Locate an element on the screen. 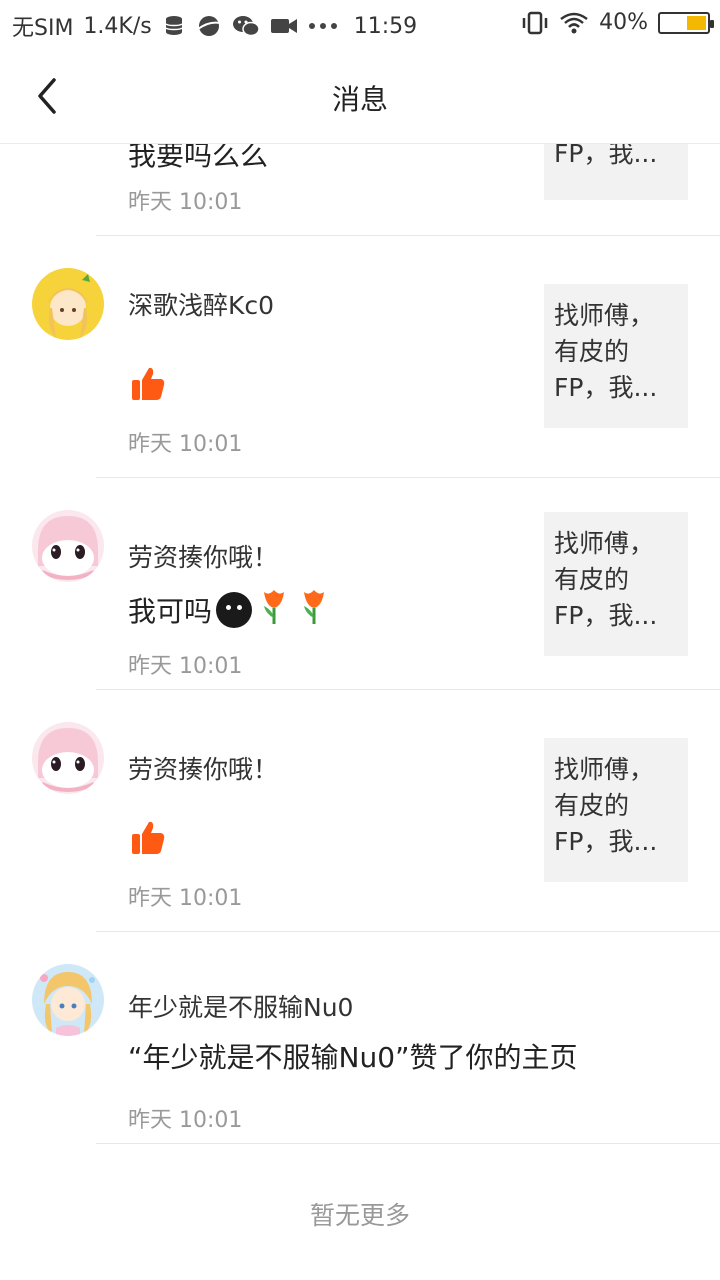  message-content: 我可吗 is located at coordinates (230, 609).